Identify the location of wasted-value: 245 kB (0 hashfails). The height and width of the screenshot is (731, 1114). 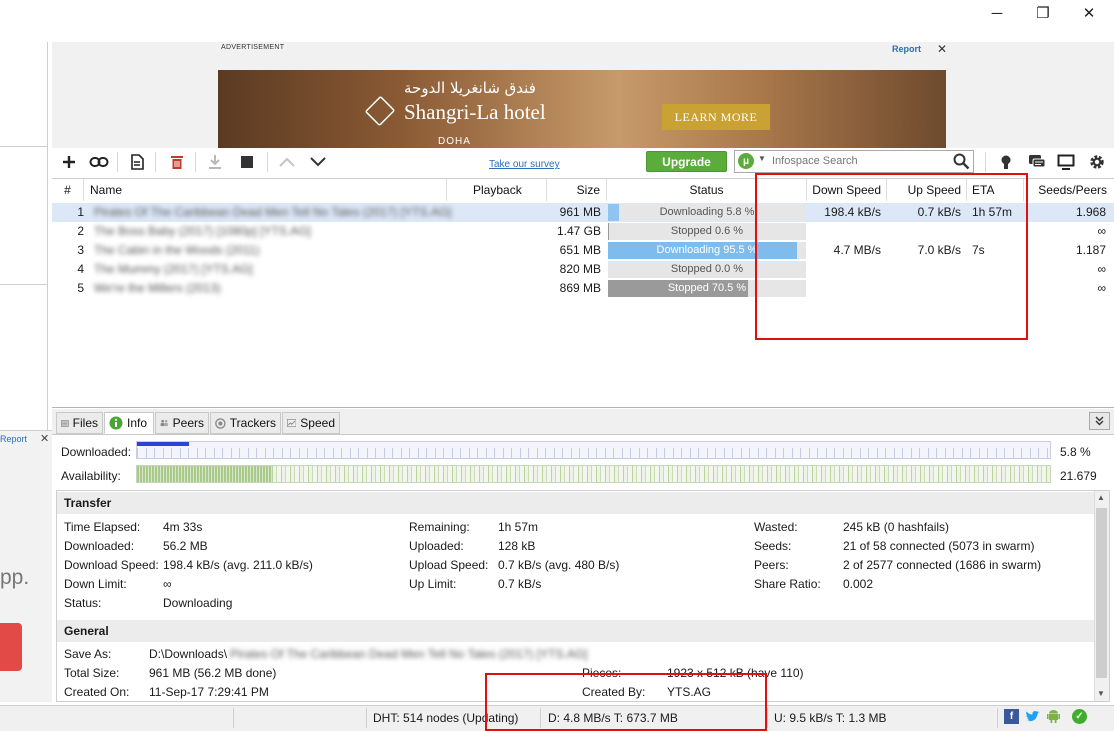
(896, 527).